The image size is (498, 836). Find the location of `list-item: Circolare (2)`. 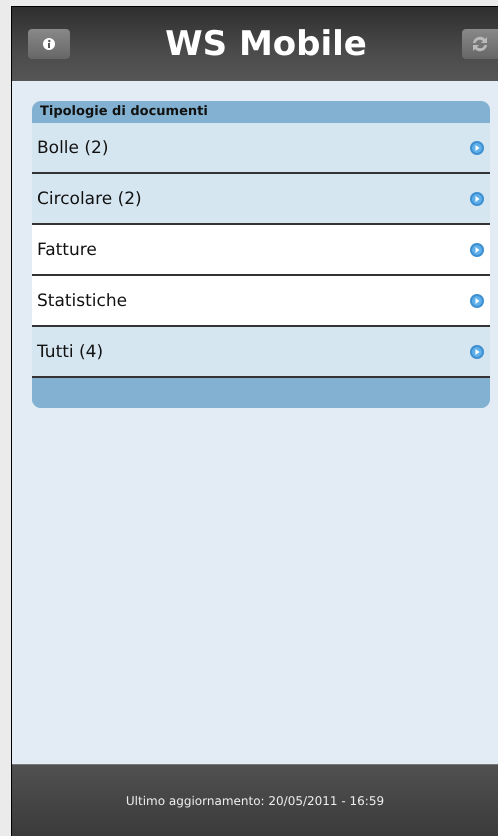

list-item: Circolare (2) is located at coordinates (261, 199).